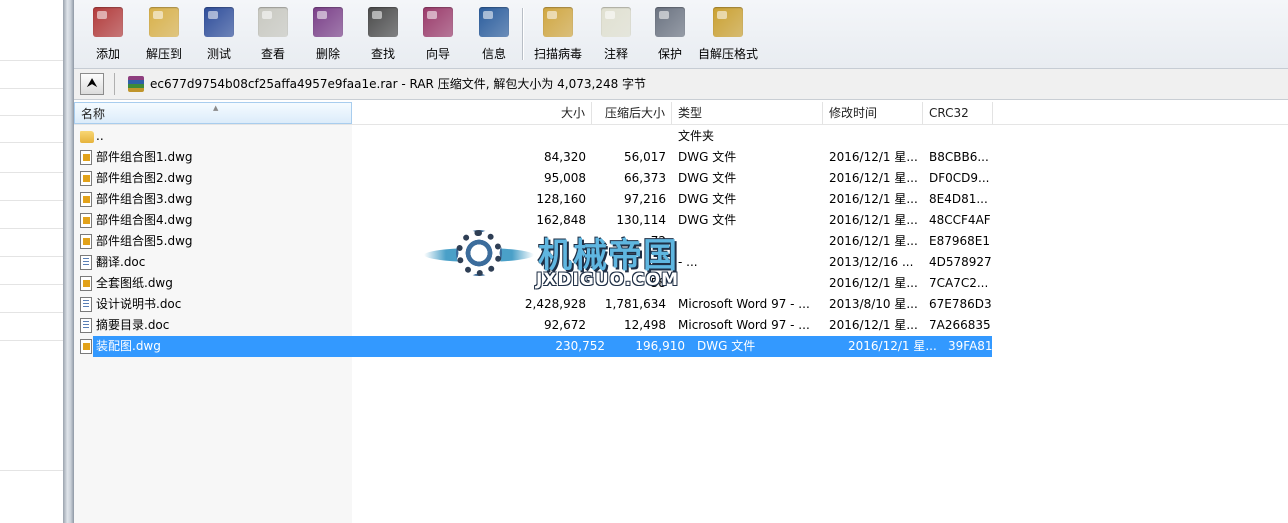 The height and width of the screenshot is (523, 1288). What do you see at coordinates (645, 157) in the screenshot?
I see `file-packed: 56,017` at bounding box center [645, 157].